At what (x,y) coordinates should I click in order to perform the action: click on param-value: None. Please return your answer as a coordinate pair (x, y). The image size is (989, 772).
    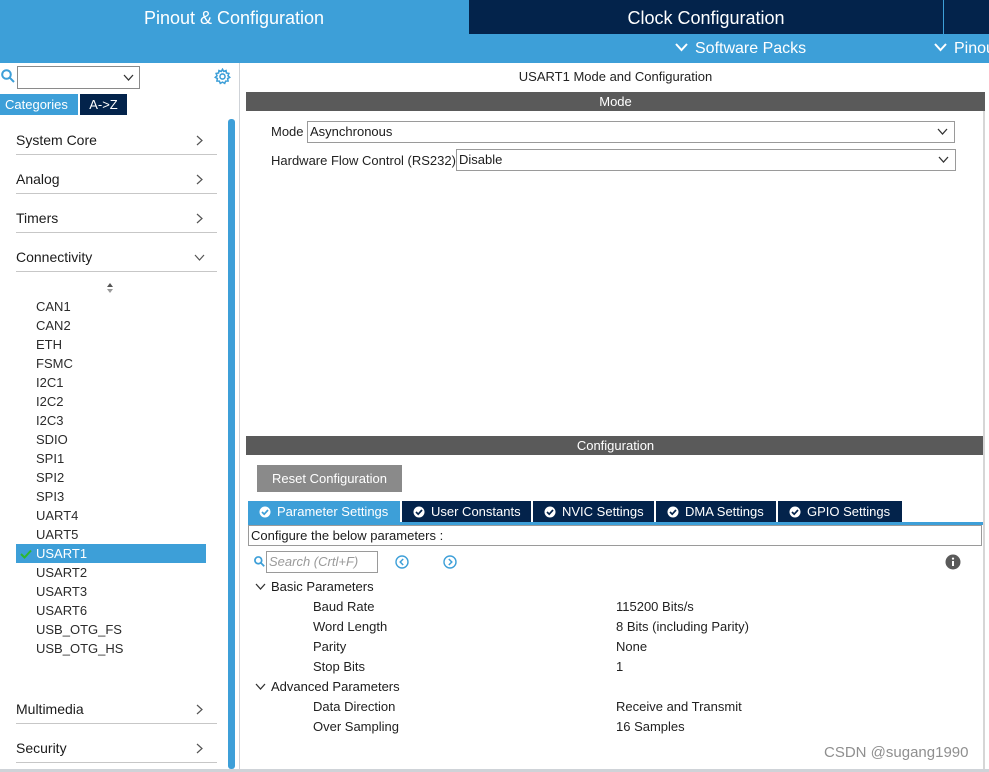
    Looking at the image, I should click on (631, 646).